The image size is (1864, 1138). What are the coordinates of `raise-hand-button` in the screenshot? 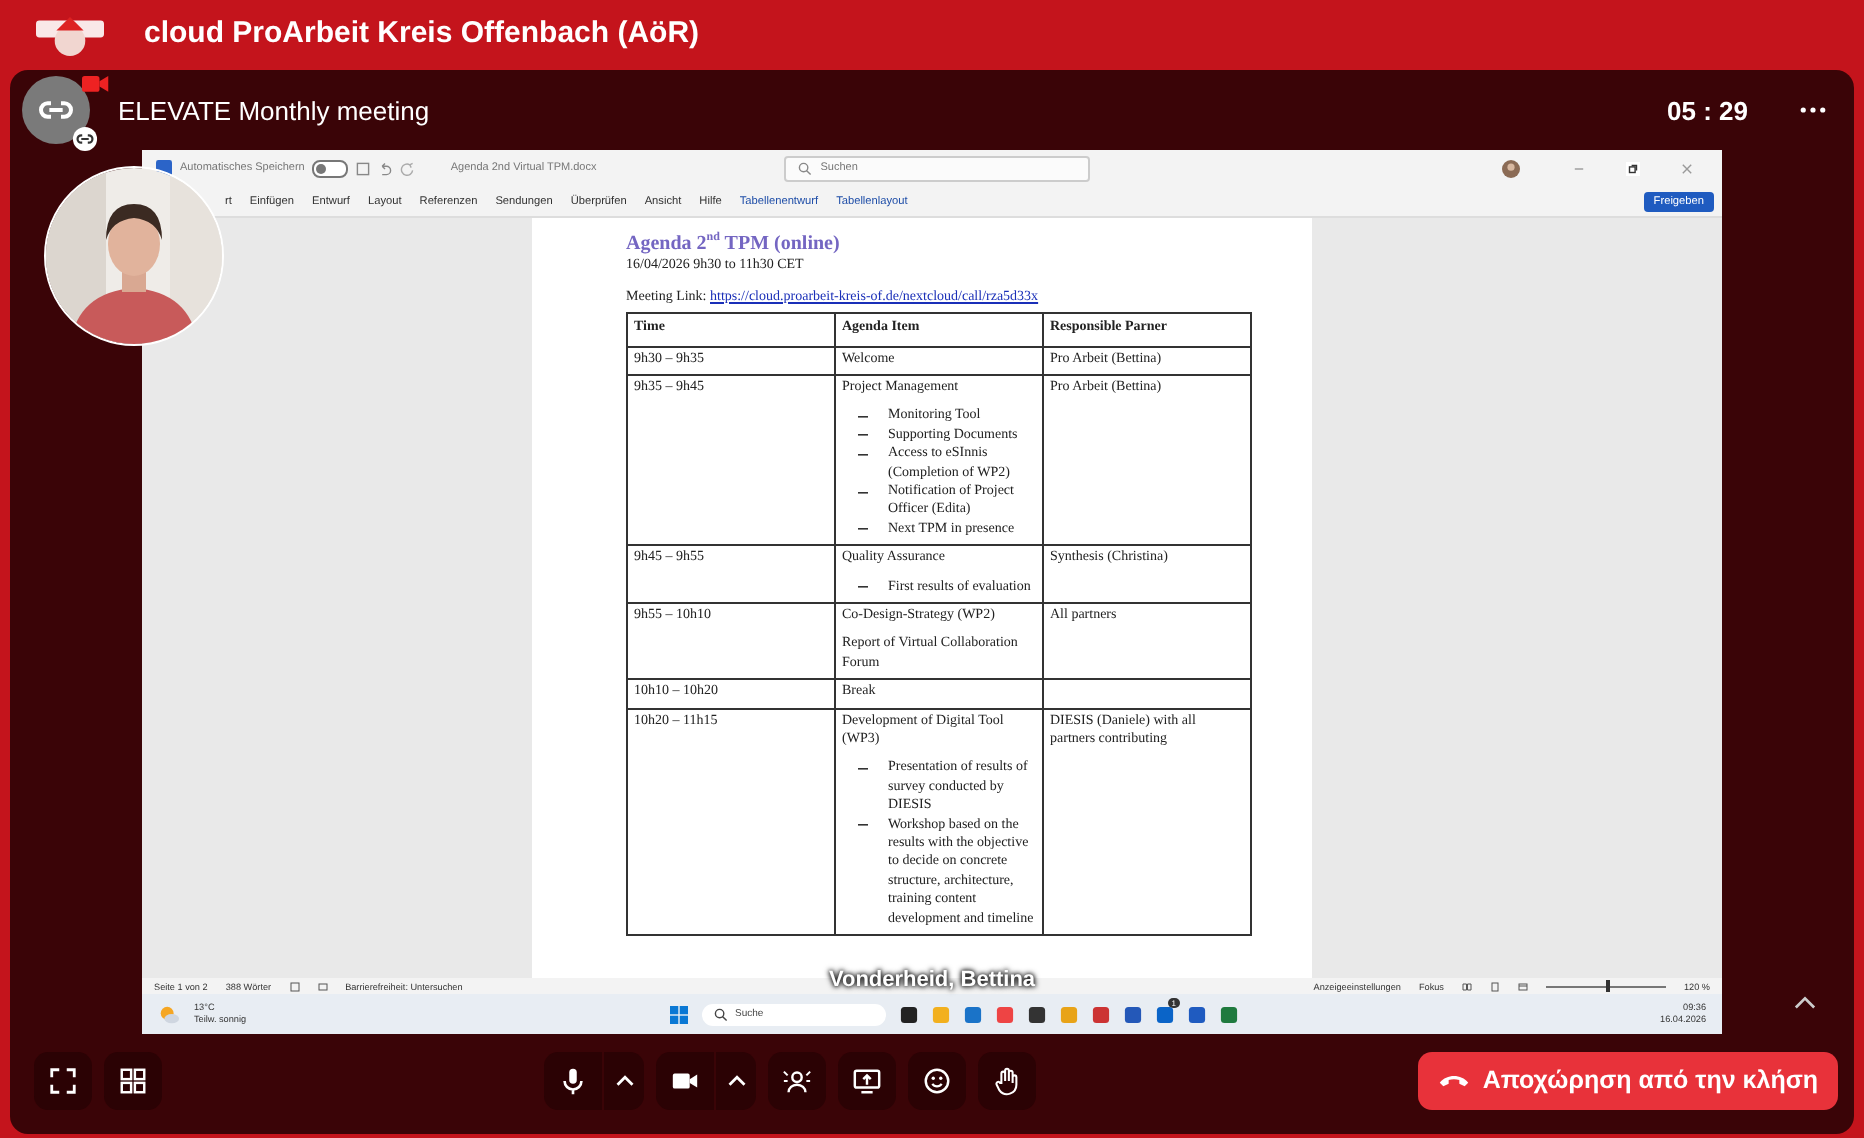 It's located at (1007, 1080).